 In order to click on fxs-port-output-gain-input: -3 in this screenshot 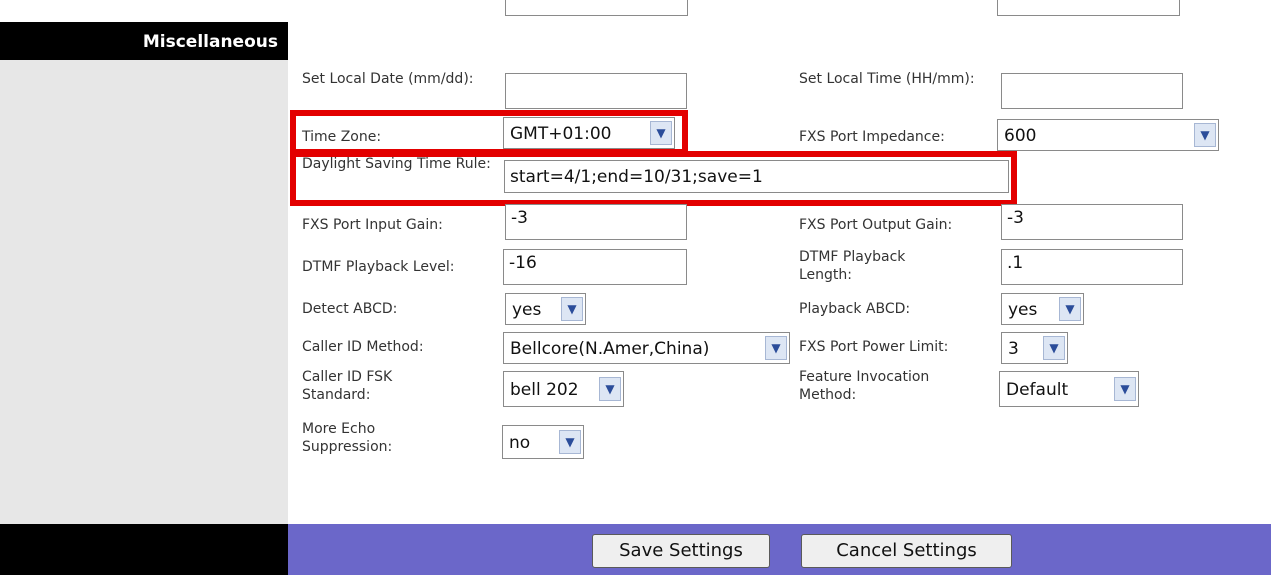, I will do `click(1092, 222)`.